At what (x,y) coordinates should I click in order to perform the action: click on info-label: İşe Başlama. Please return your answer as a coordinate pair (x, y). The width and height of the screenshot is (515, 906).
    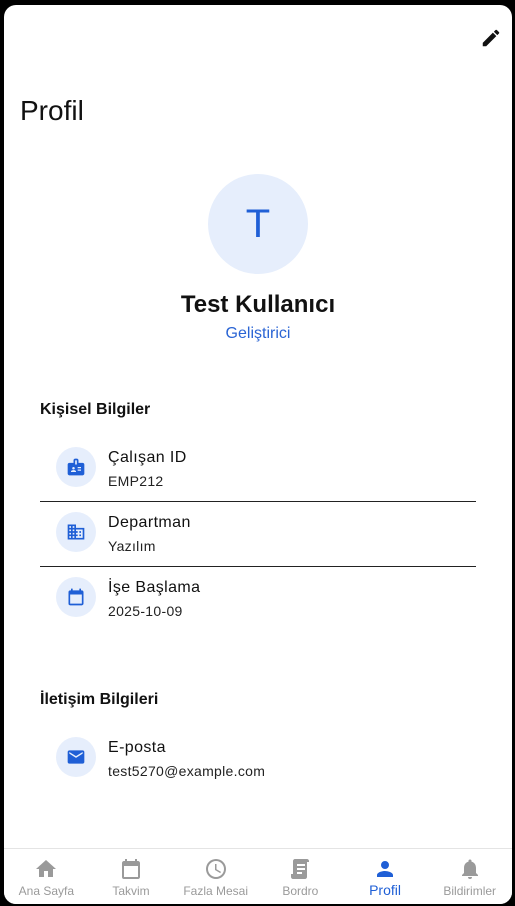
    Looking at the image, I should click on (154, 587).